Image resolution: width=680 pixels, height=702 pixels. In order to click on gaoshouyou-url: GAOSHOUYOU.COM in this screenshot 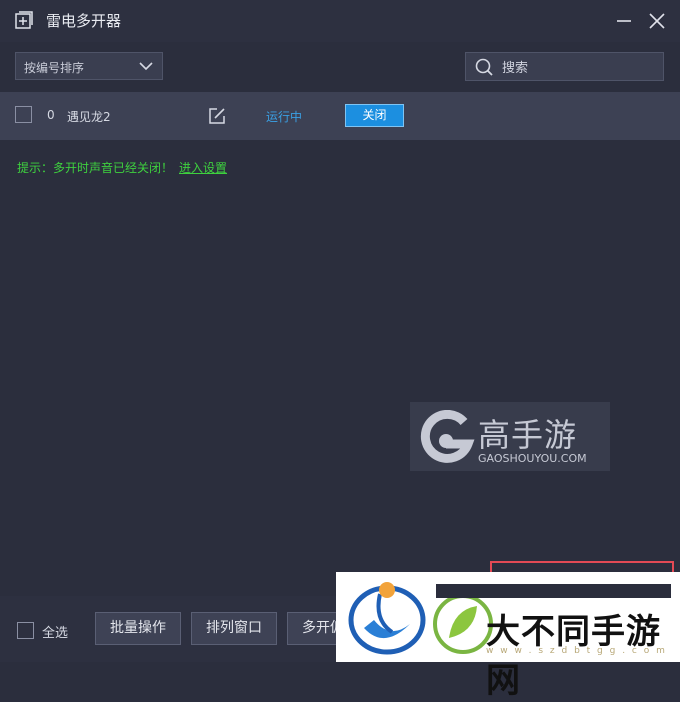, I will do `click(532, 458)`.